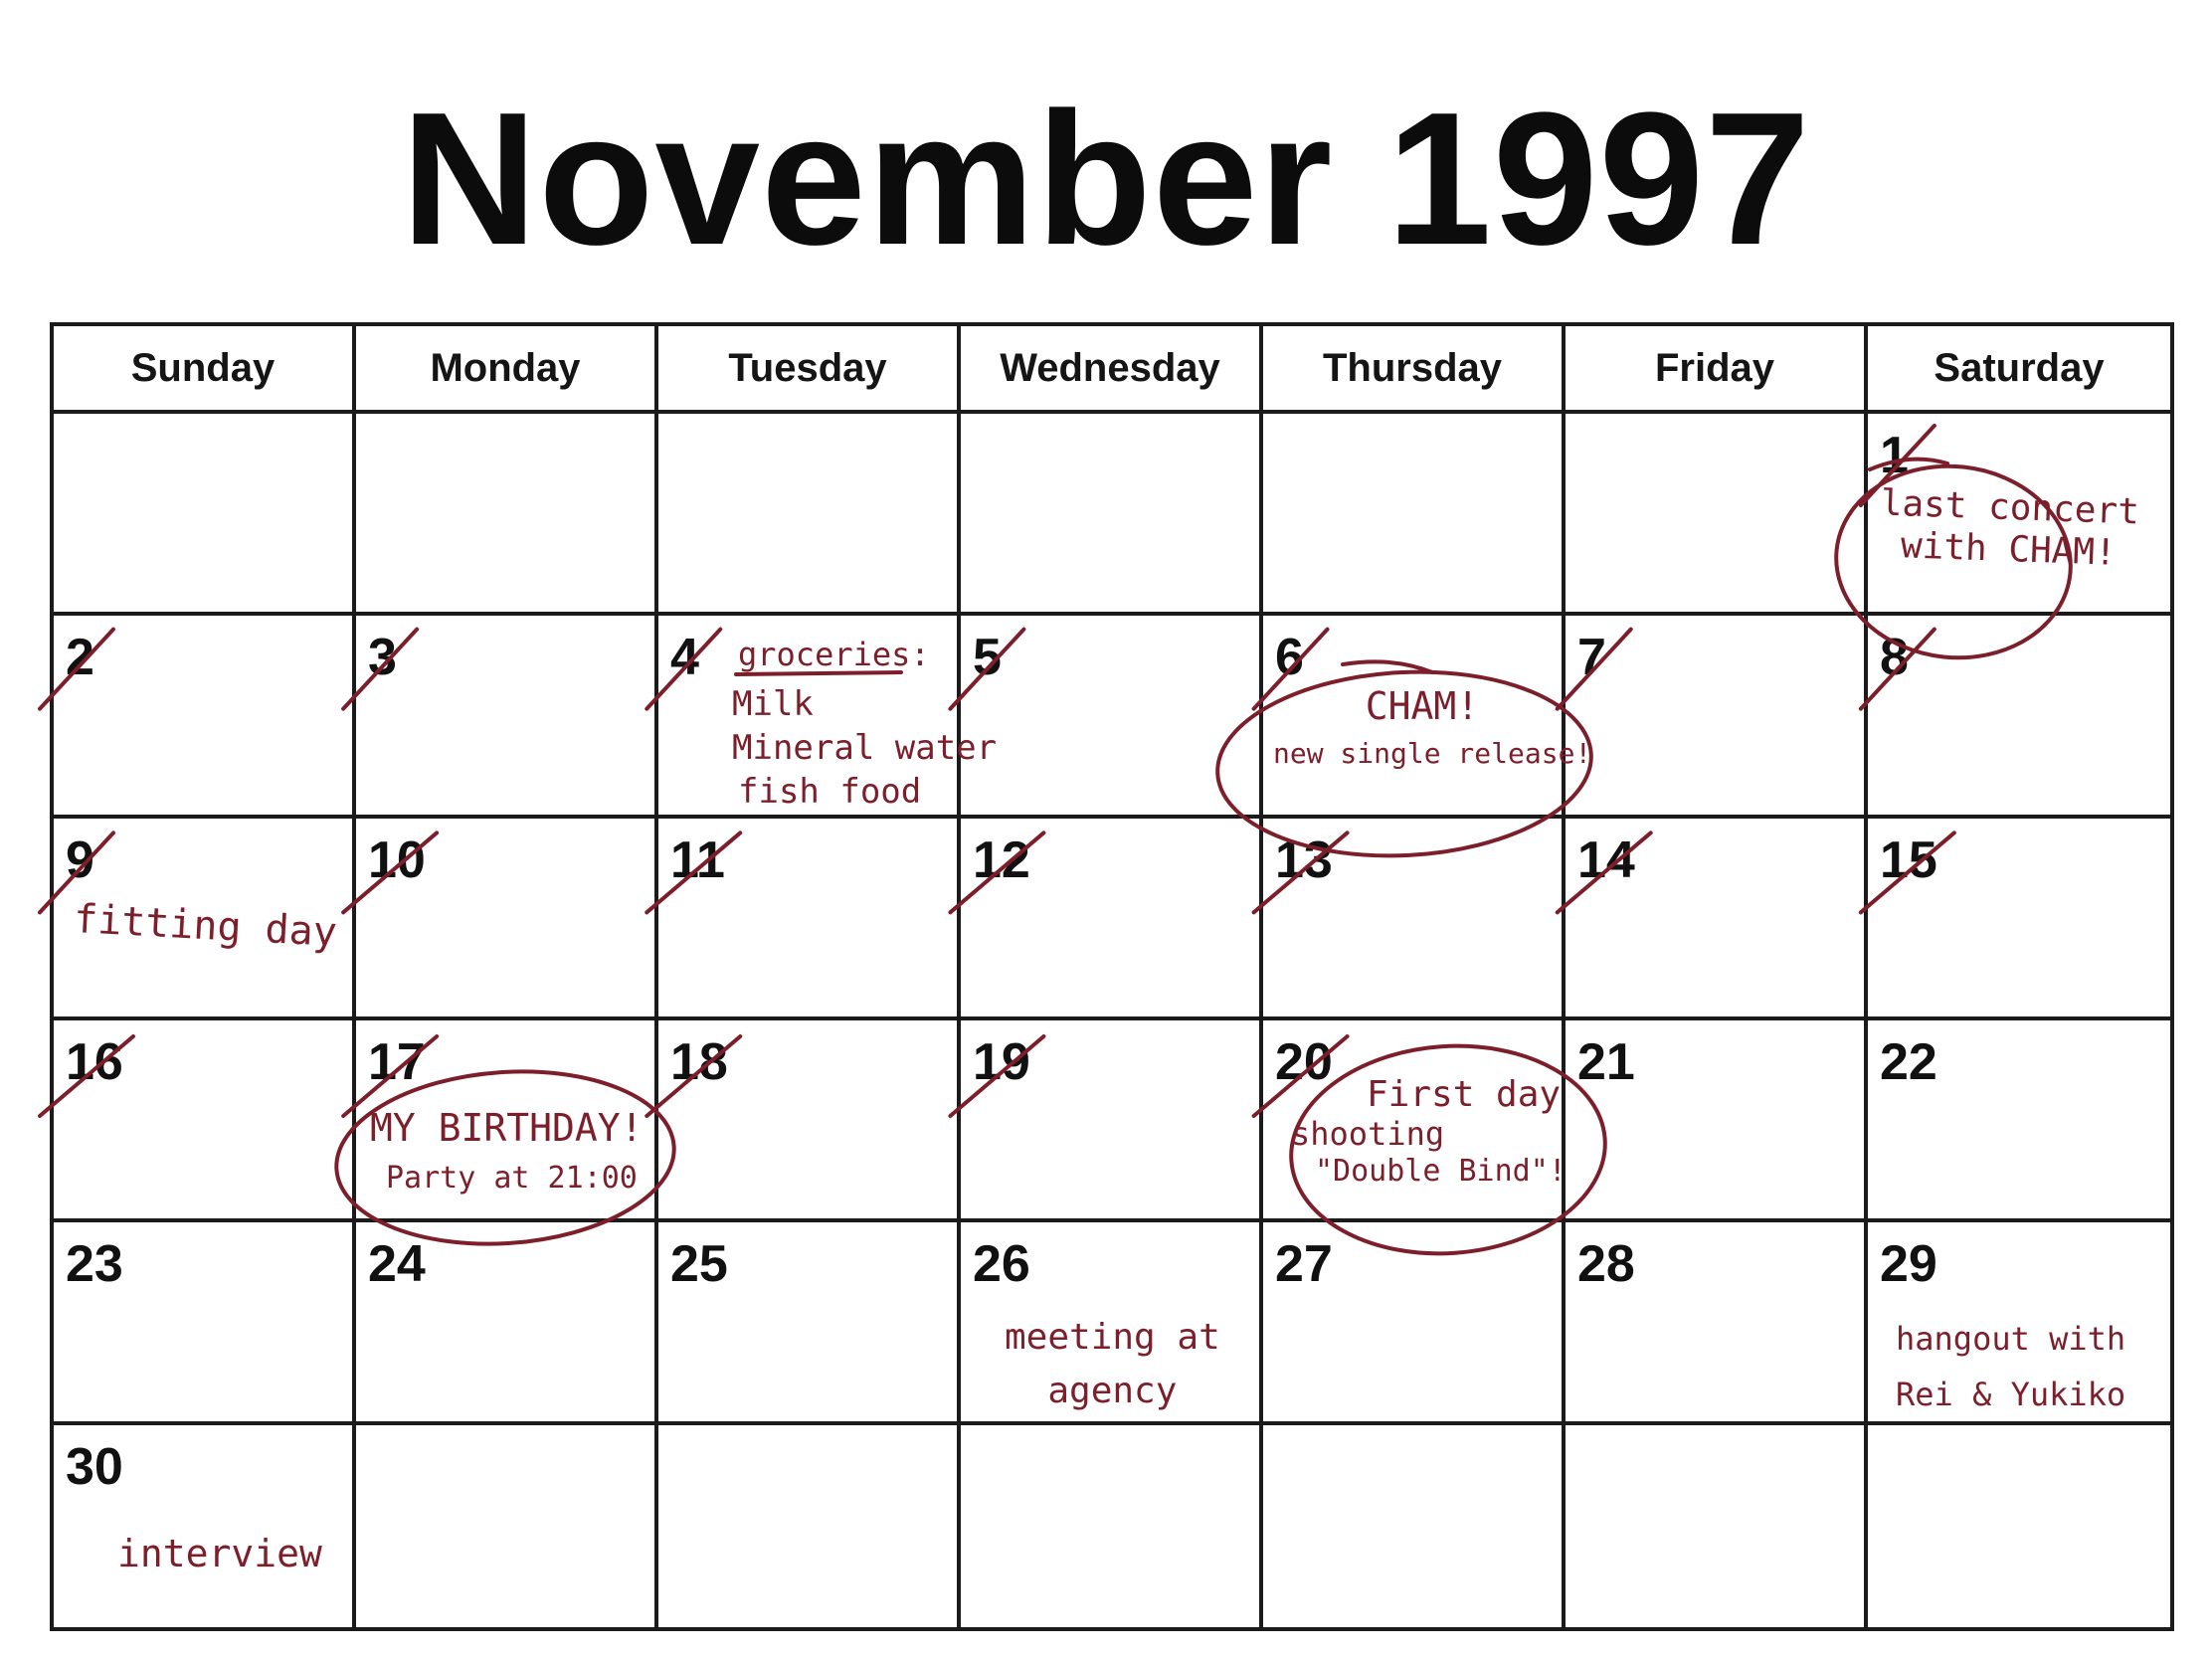 This screenshot has width=2212, height=1659. I want to click on day-cell-7: 7, so click(1717, 717).